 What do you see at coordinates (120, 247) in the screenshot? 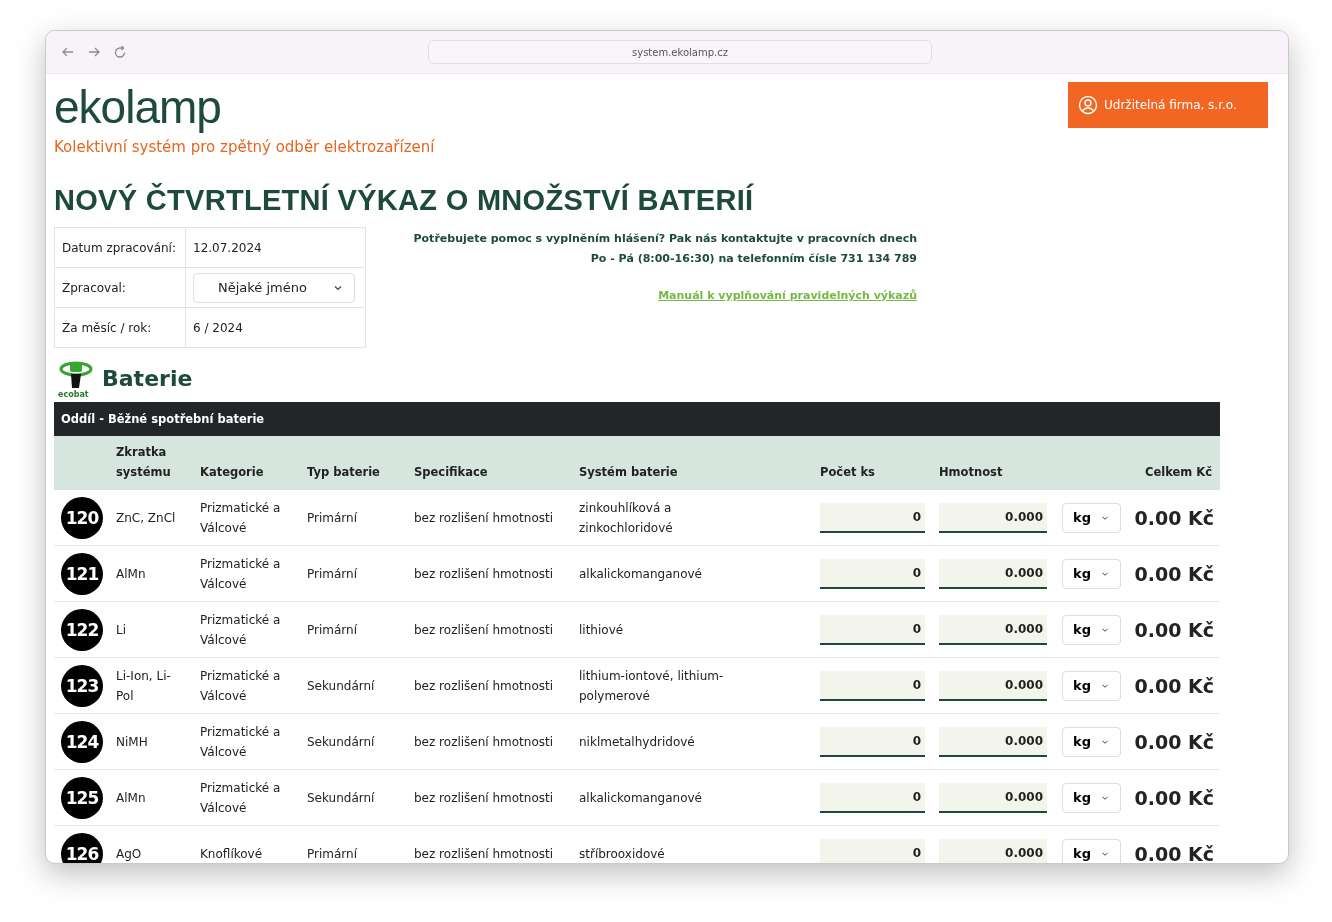
I see `info-label: Datum zpracování:` at bounding box center [120, 247].